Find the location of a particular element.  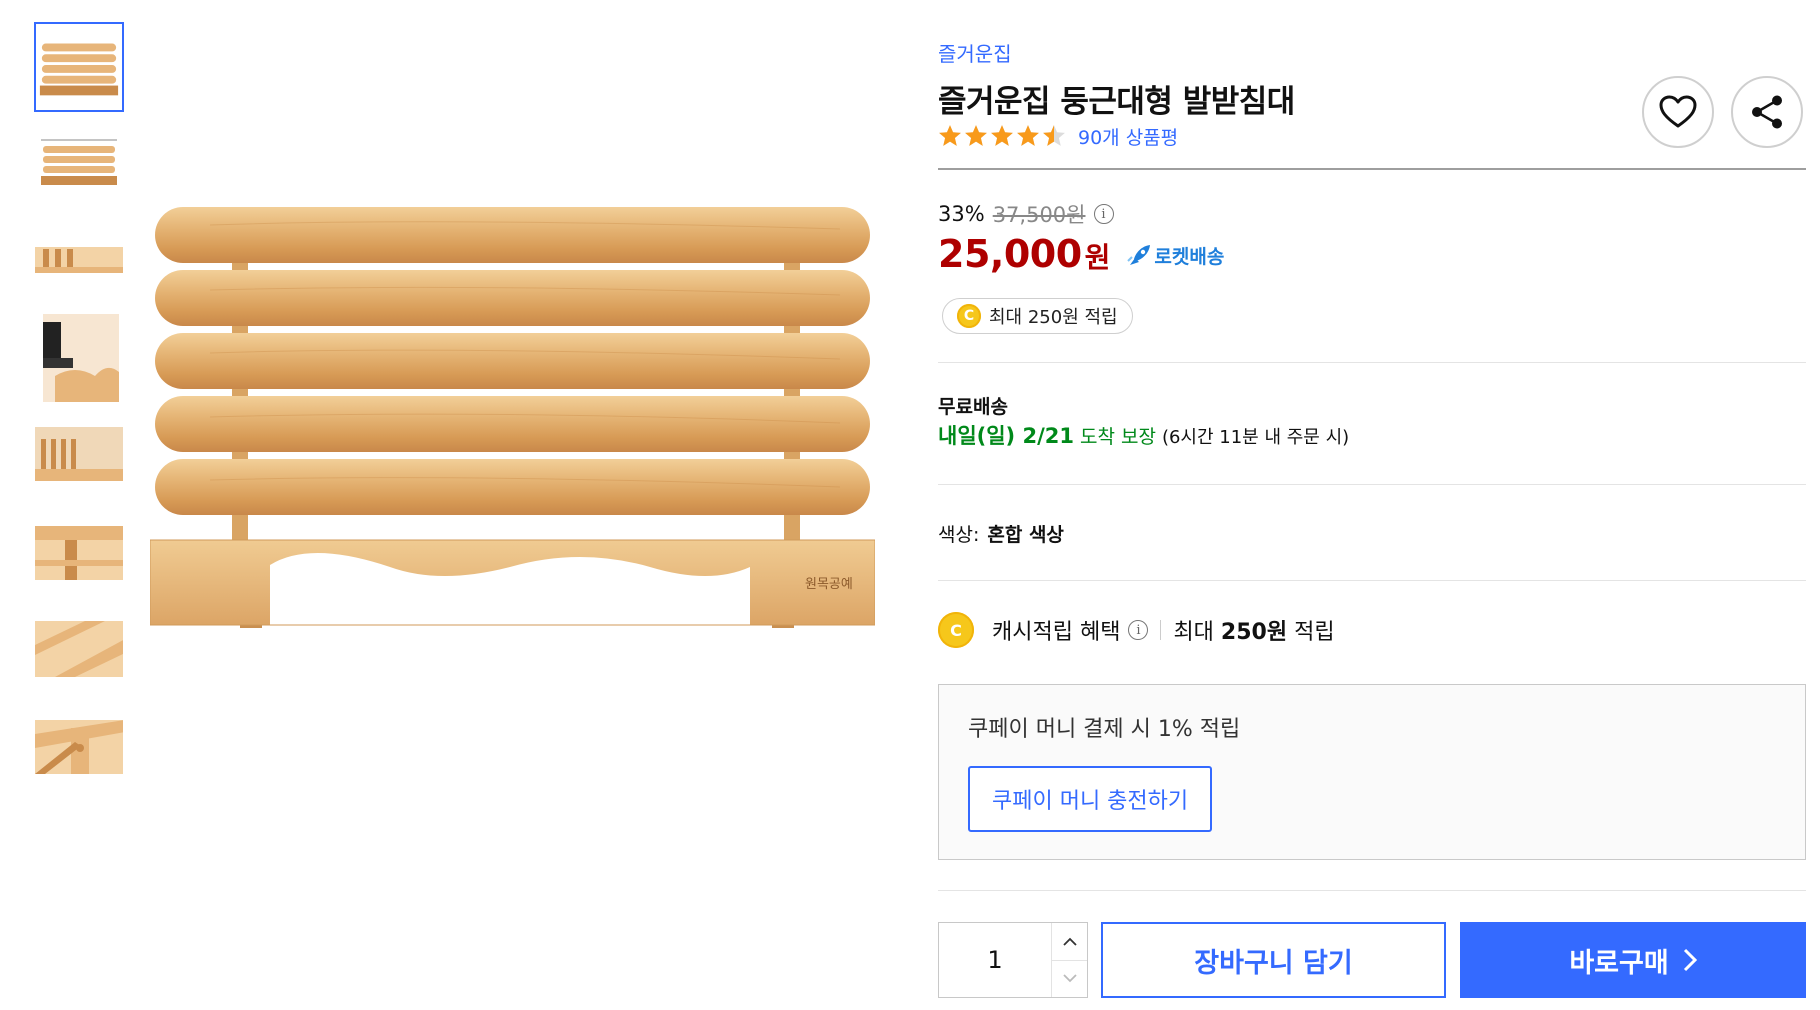

quantity-step-buttons is located at coordinates (1069, 960).